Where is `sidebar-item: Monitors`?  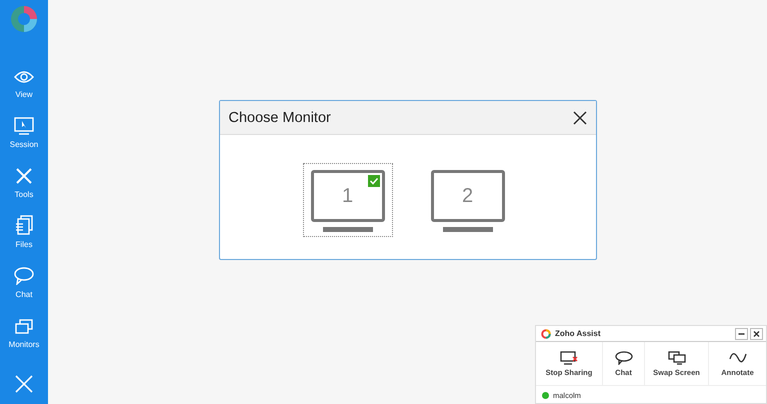 sidebar-item: Monitors is located at coordinates (24, 331).